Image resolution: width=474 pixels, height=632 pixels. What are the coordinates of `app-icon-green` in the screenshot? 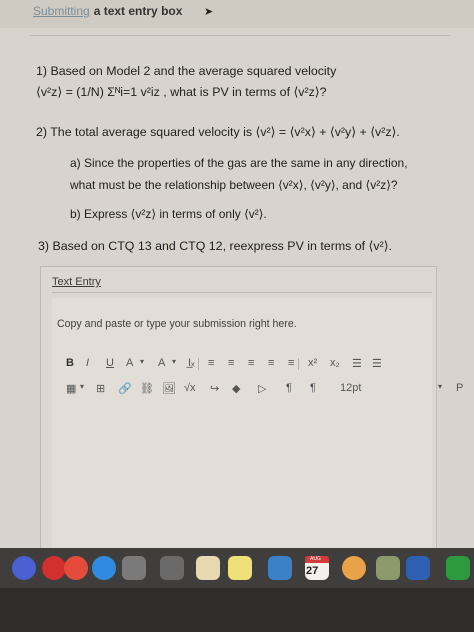 It's located at (388, 568).